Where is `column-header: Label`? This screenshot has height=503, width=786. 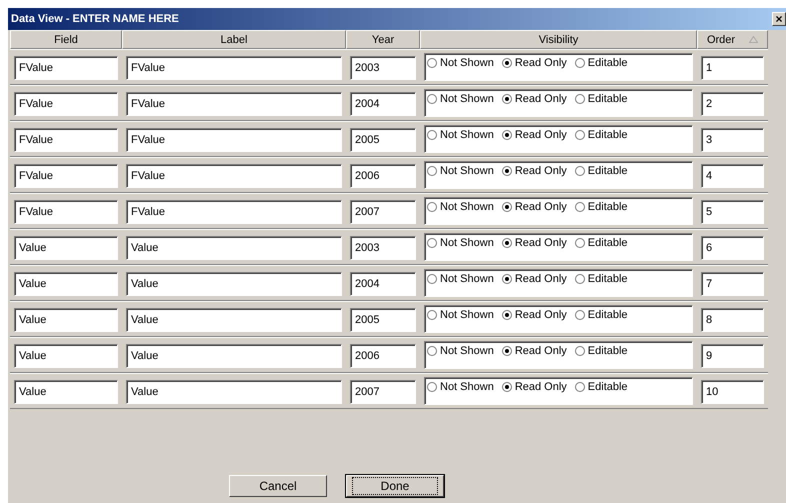 column-header: Label is located at coordinates (234, 39).